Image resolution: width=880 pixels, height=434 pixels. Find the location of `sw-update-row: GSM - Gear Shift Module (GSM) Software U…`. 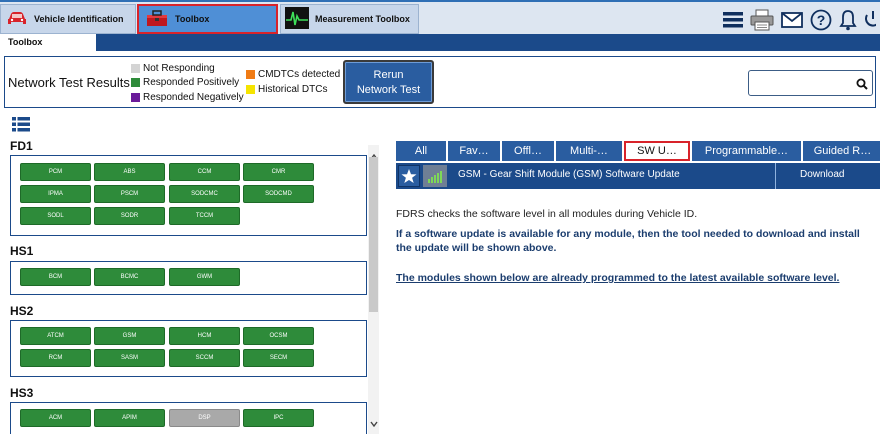

sw-update-row: GSM - Gear Shift Module (GSM) Software U… is located at coordinates (638, 176).